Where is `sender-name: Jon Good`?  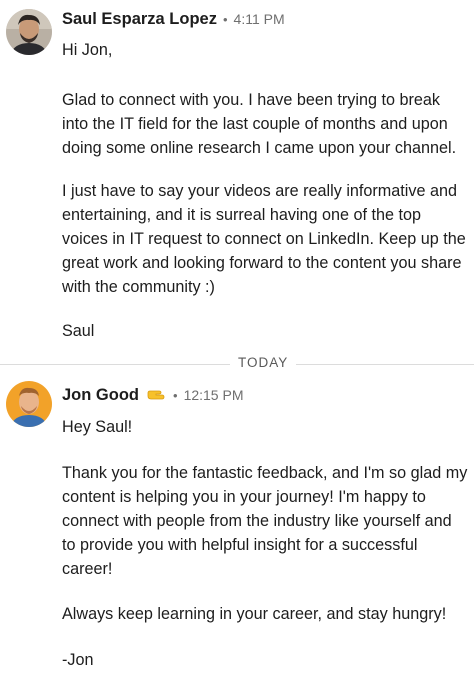
sender-name: Jon Good is located at coordinates (100, 395).